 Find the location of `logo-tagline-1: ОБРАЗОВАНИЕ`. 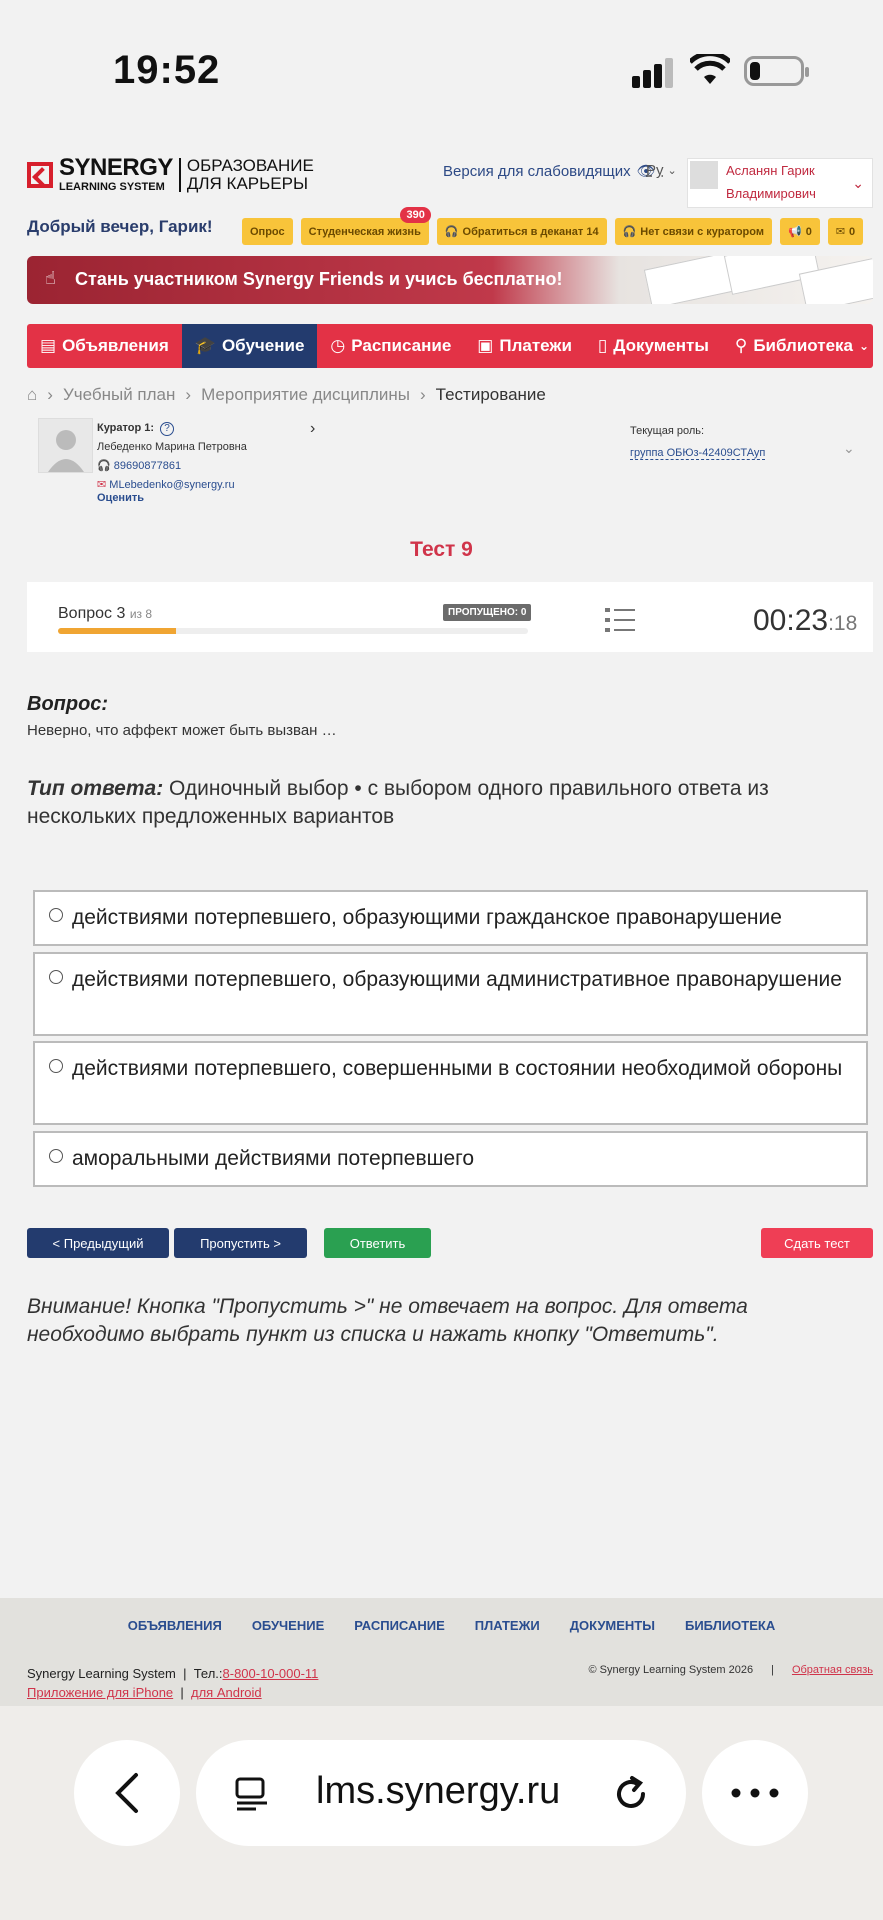

logo-tagline-1: ОБРАЗОВАНИЕ is located at coordinates (250, 165).